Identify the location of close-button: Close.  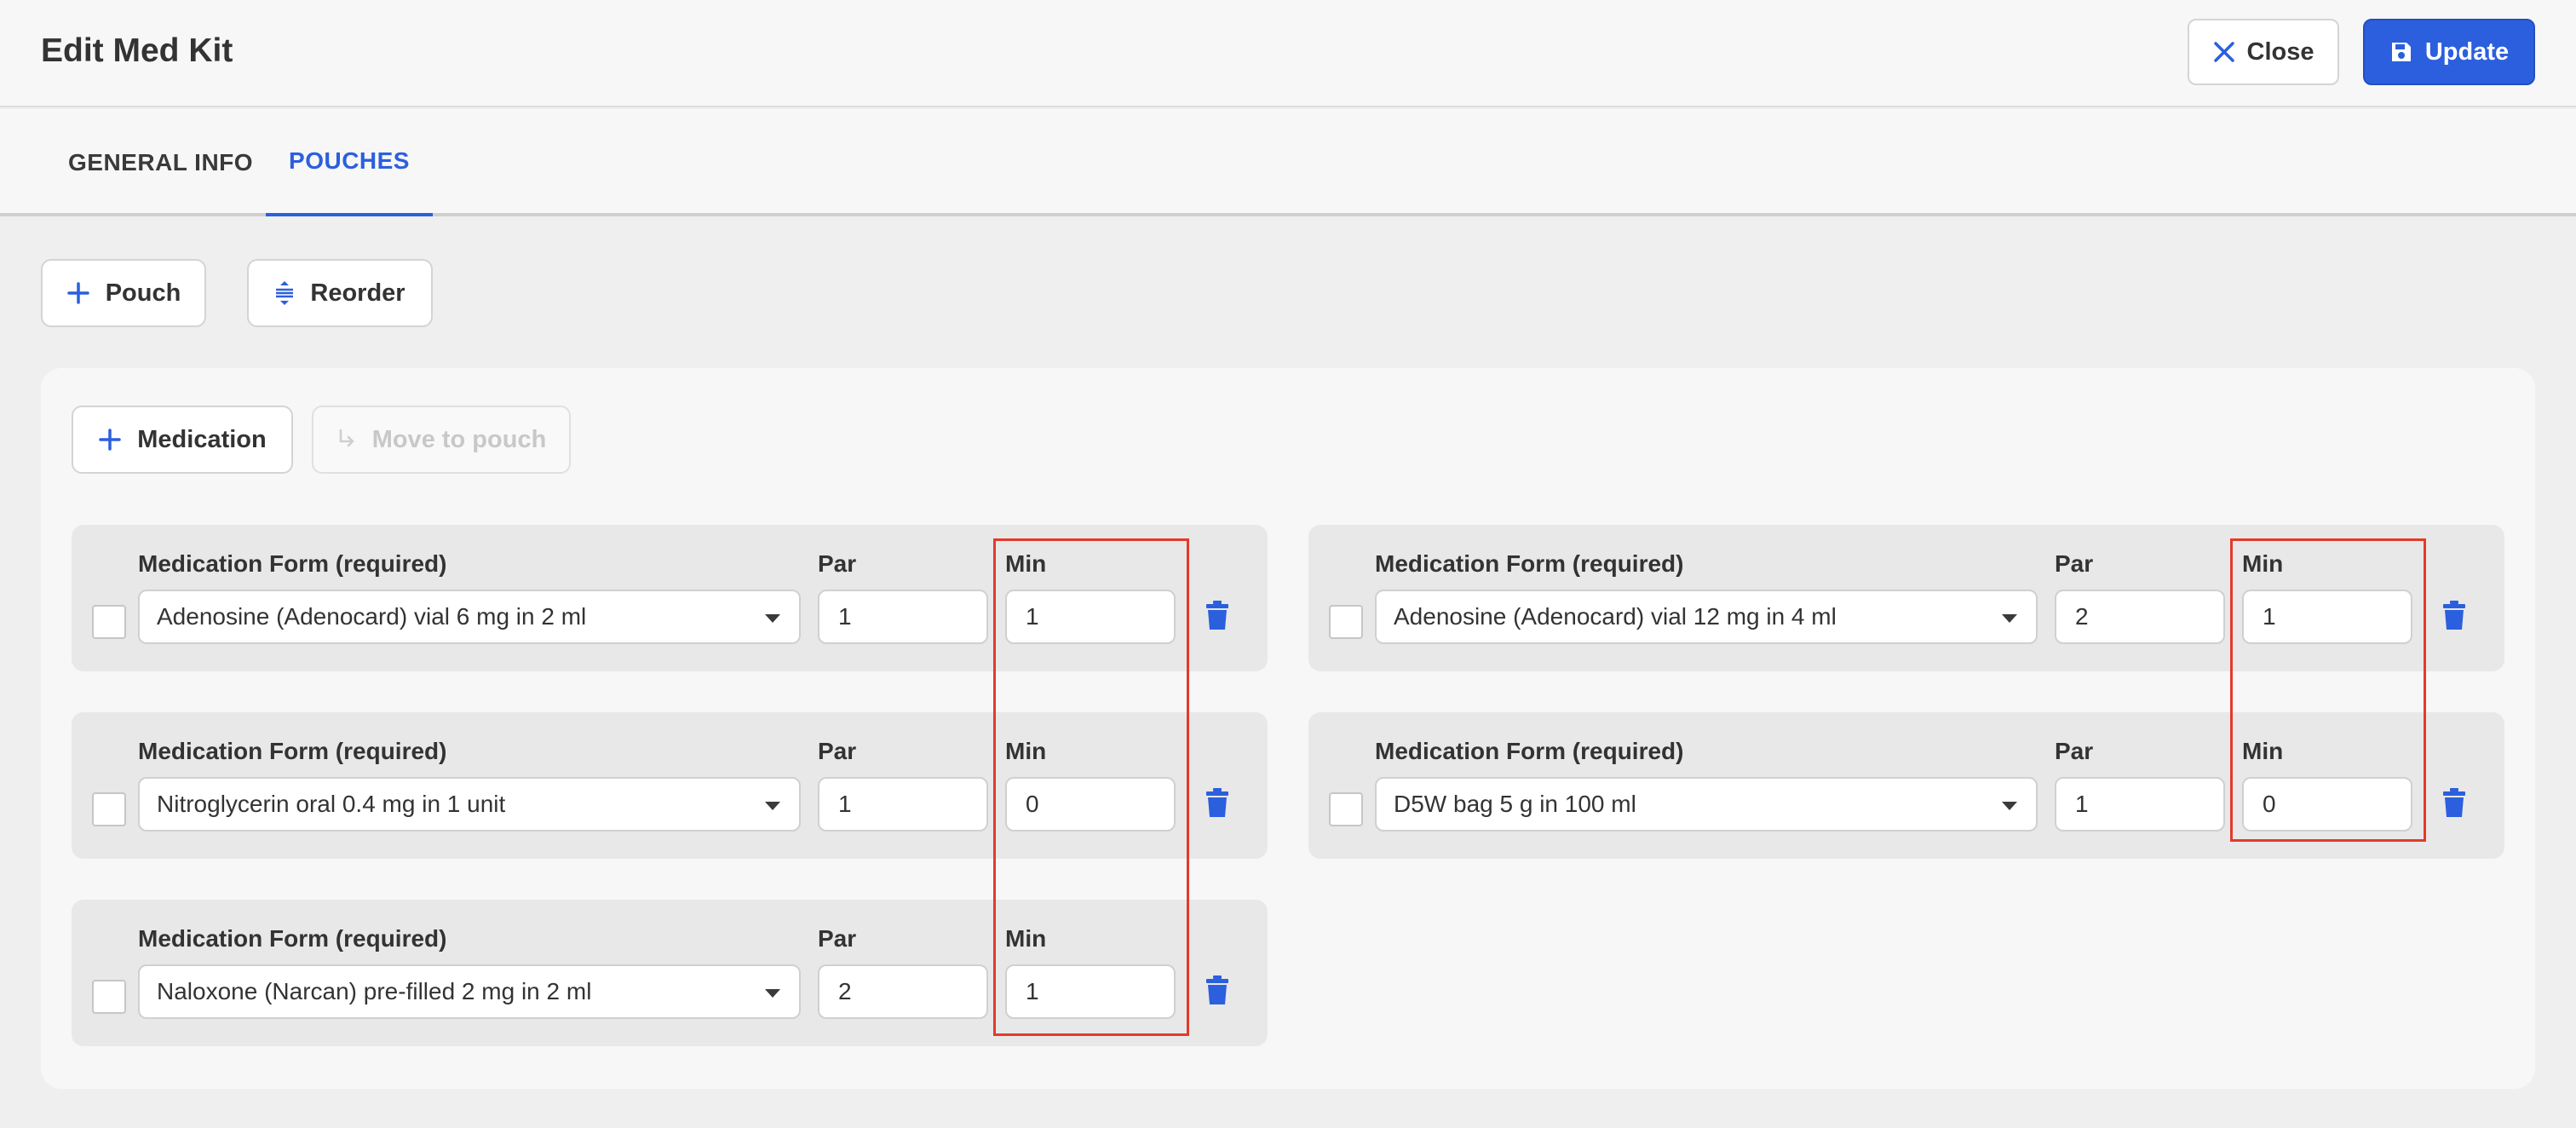
(2263, 52).